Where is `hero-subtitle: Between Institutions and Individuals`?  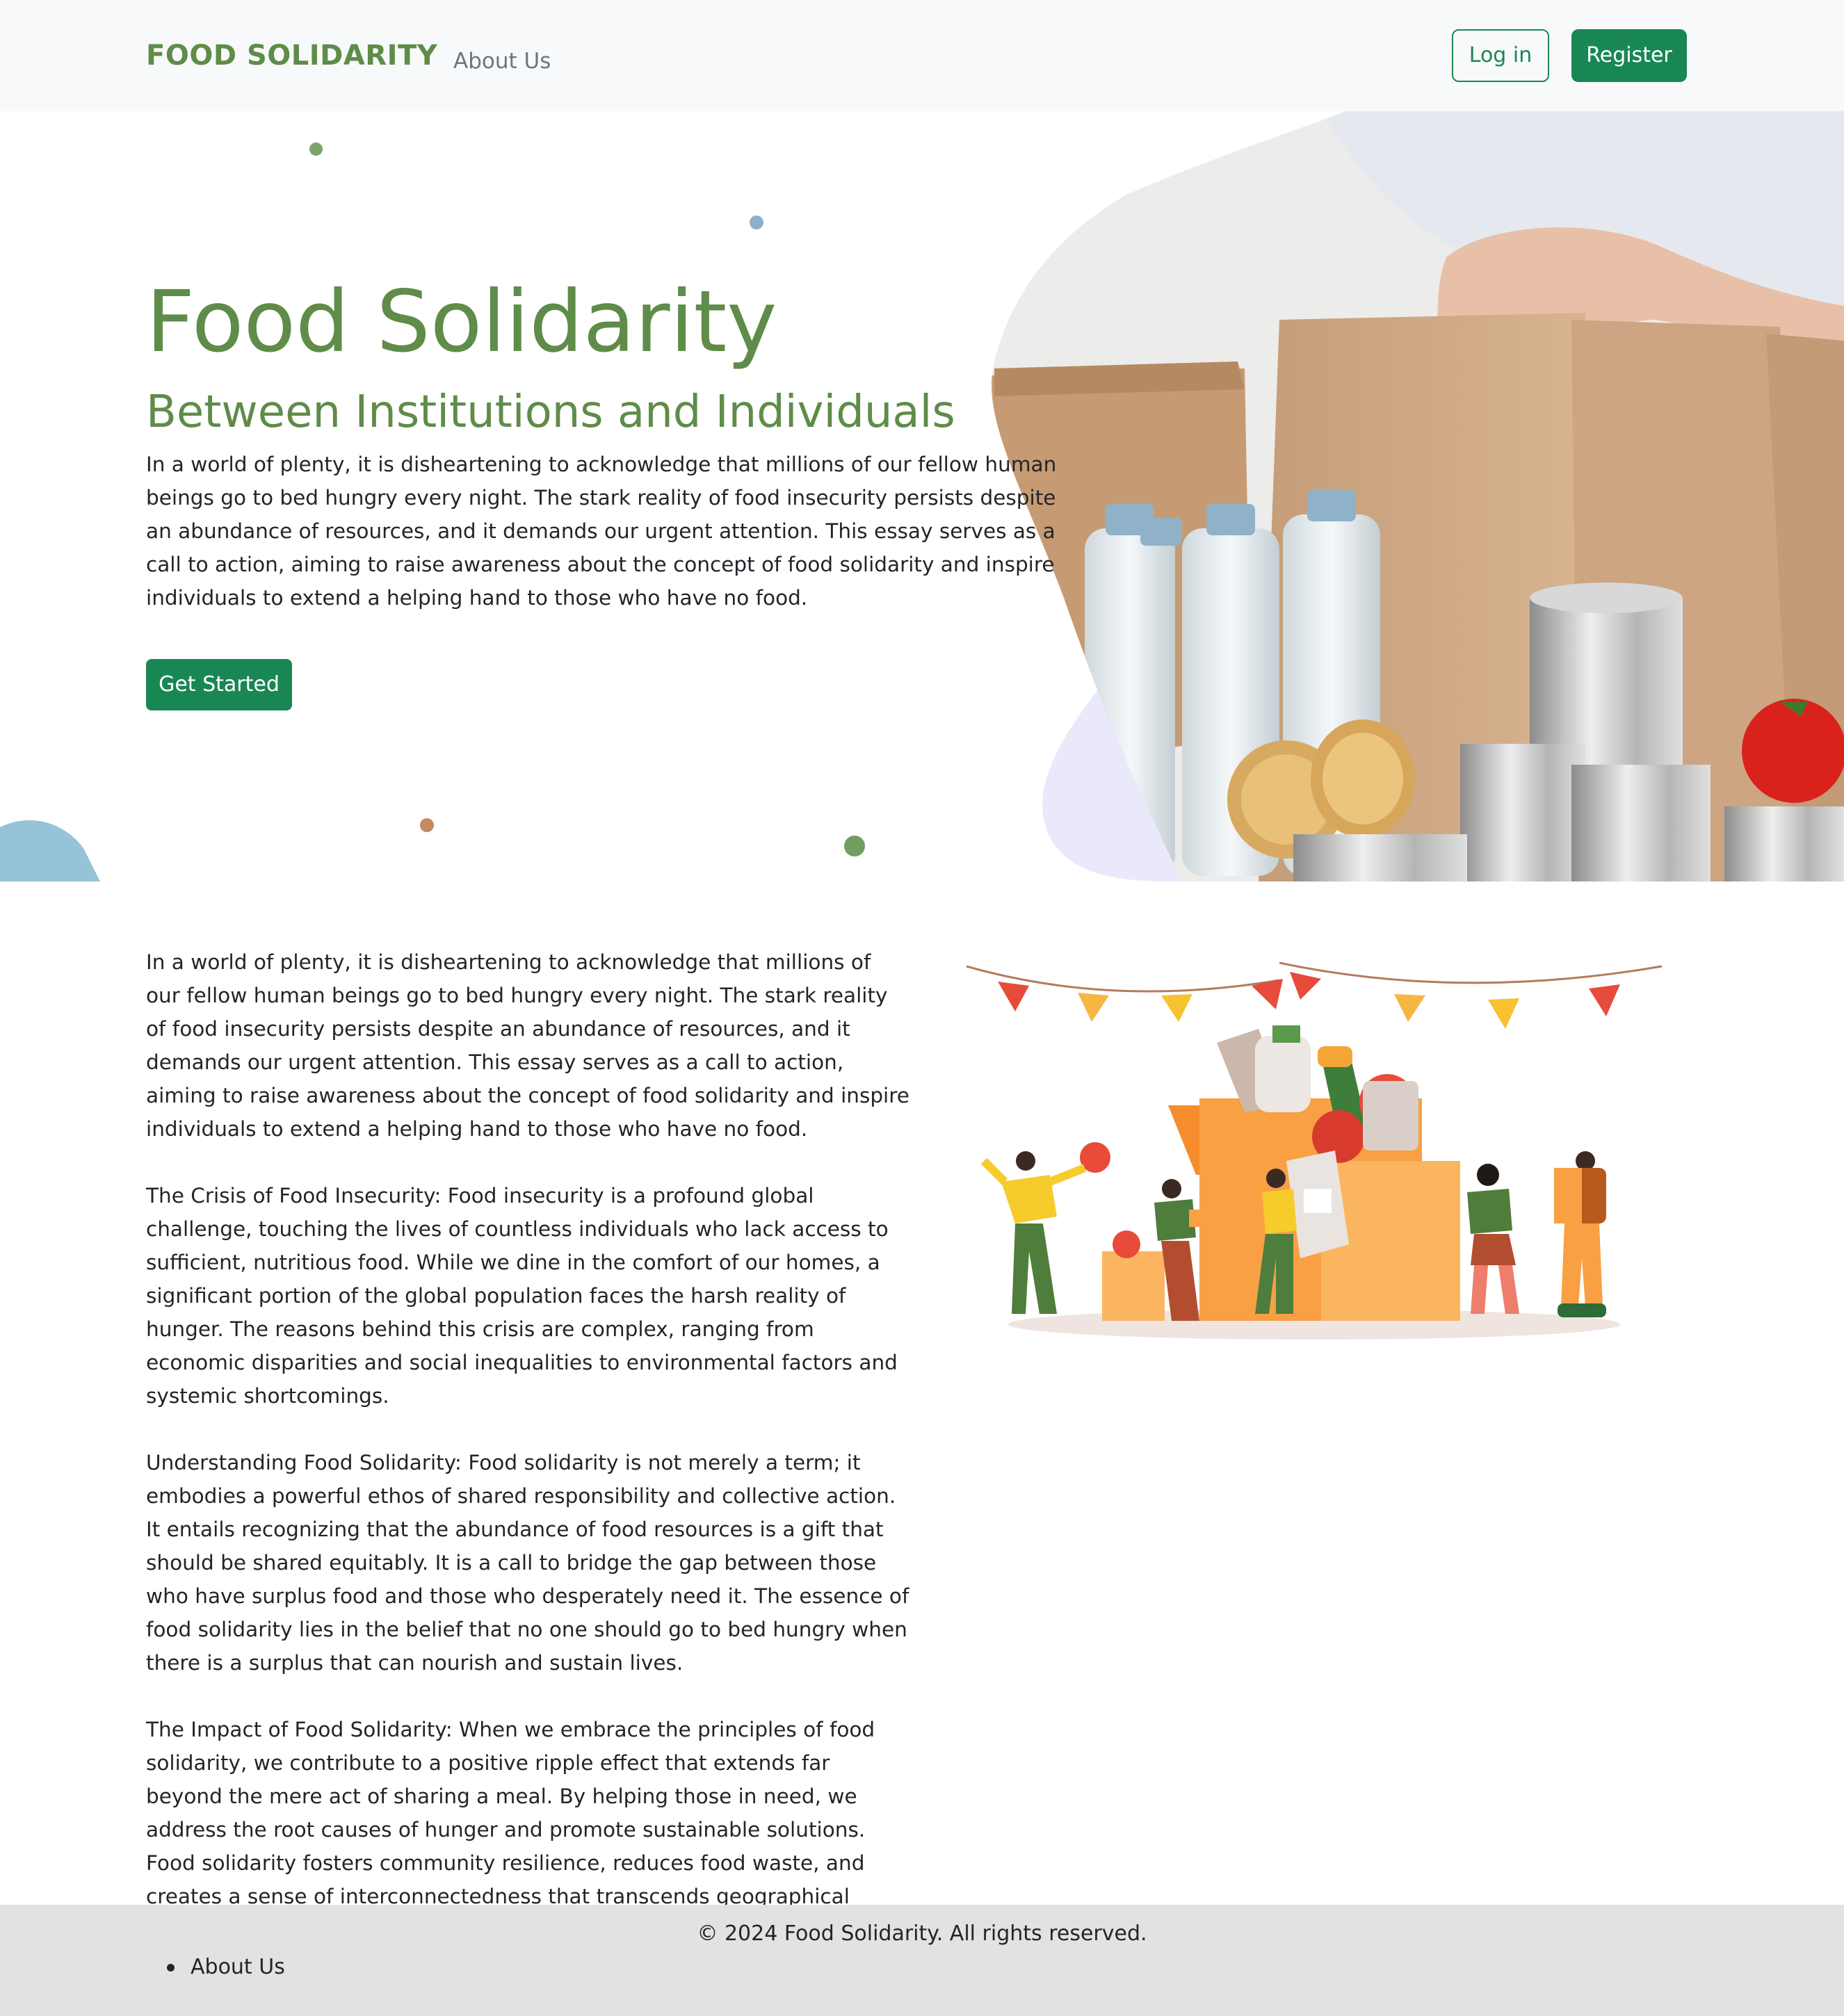
hero-subtitle: Between Institutions and Individuals is located at coordinates (550, 412).